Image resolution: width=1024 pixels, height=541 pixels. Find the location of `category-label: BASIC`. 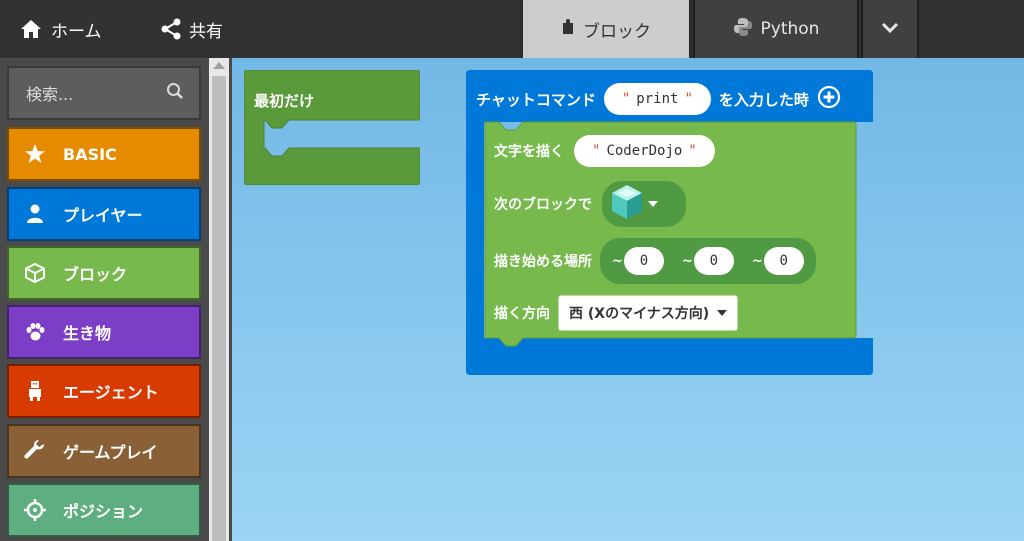

category-label: BASIC is located at coordinates (90, 154).